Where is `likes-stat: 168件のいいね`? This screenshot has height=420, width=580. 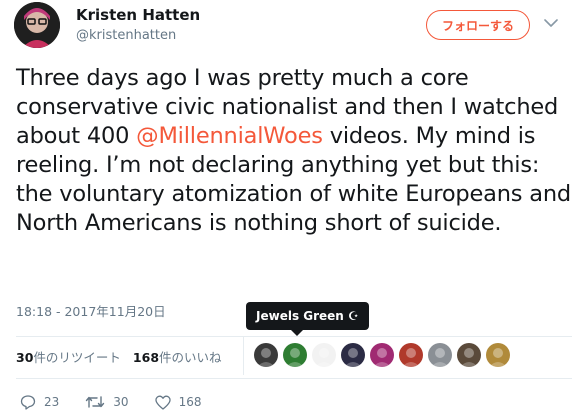 likes-stat: 168件のいいね is located at coordinates (177, 356).